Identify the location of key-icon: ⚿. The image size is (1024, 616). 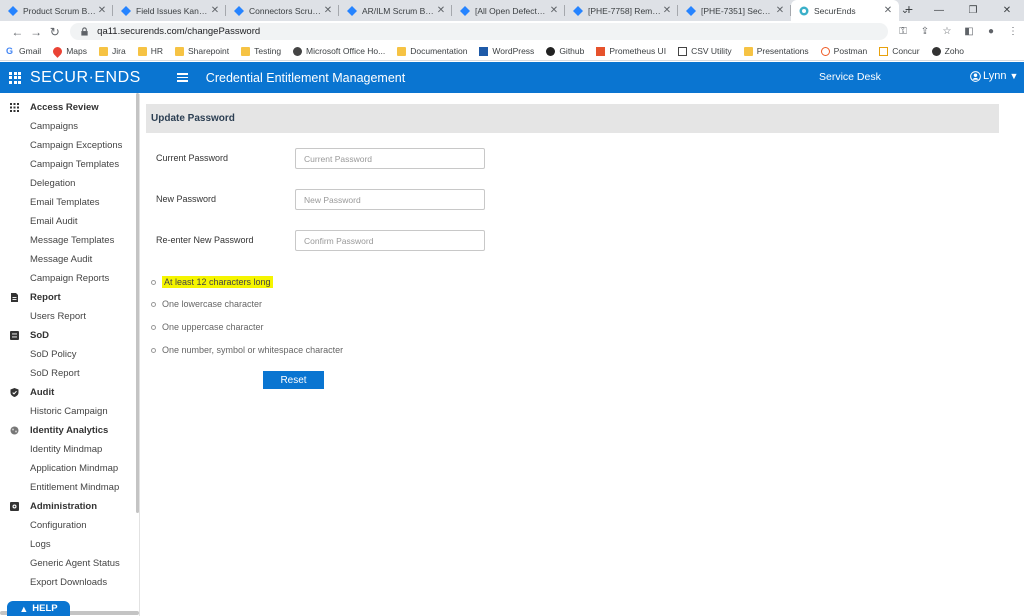
(903, 31).